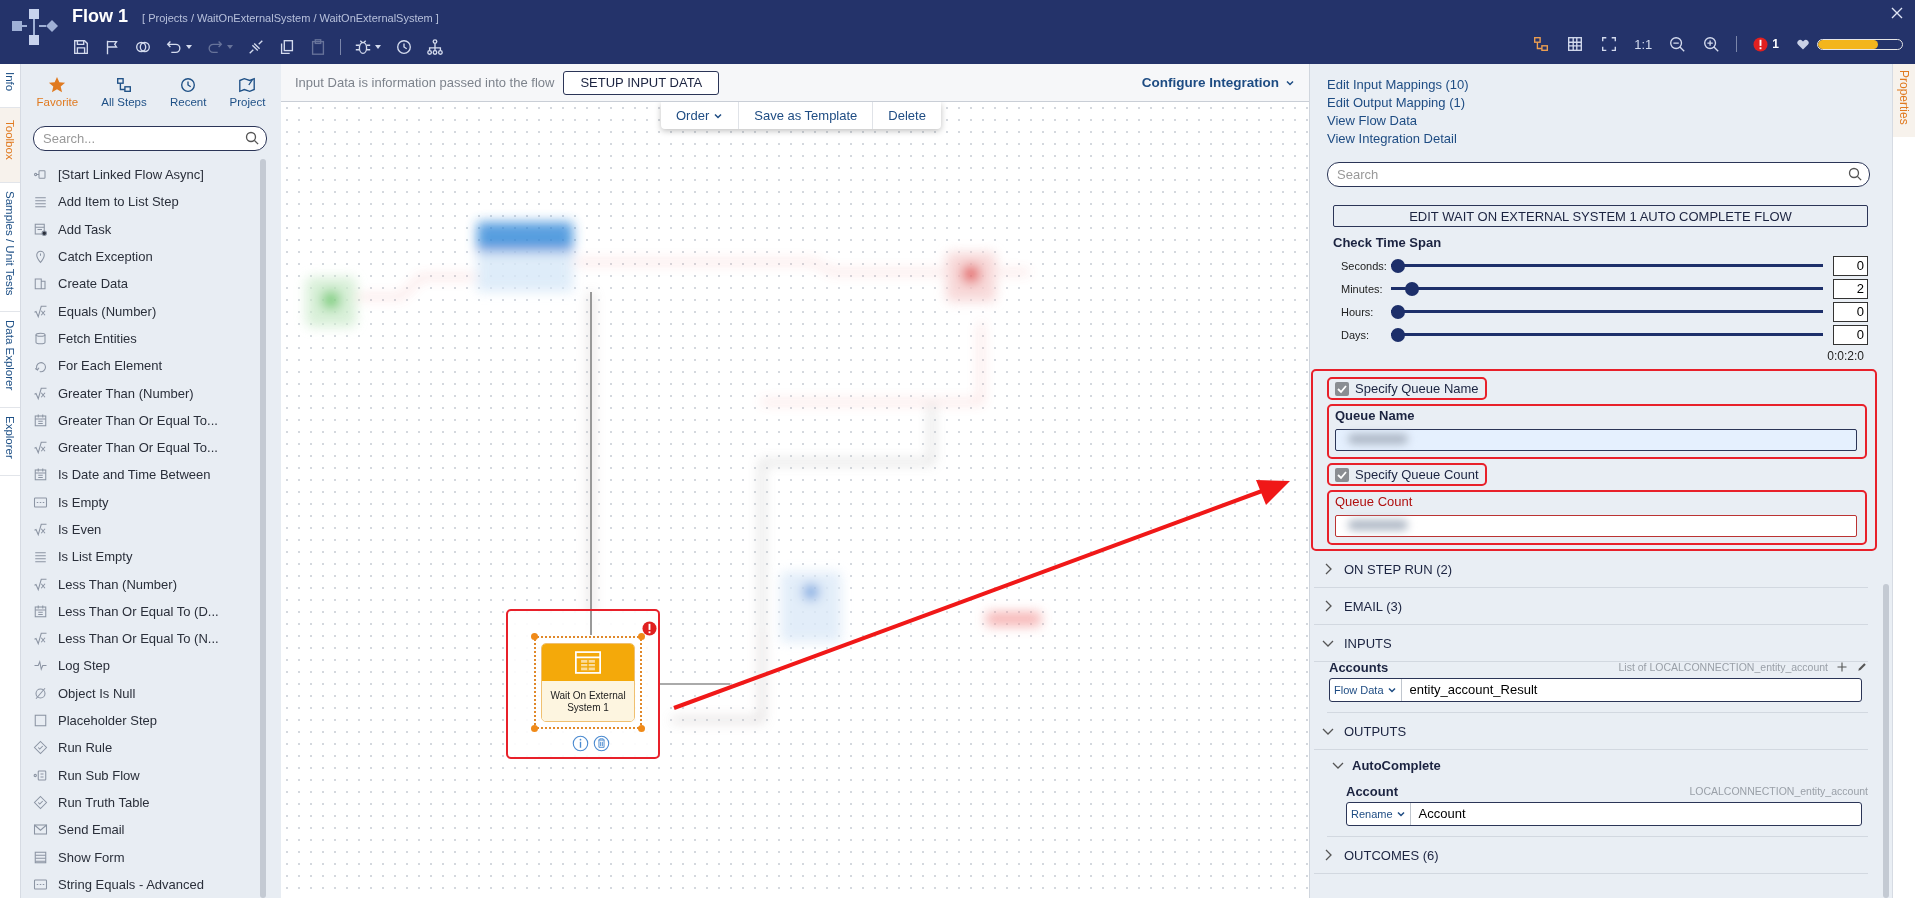 The image size is (1915, 898). What do you see at coordinates (188, 97) in the screenshot?
I see `category-tab: Recent` at bounding box center [188, 97].